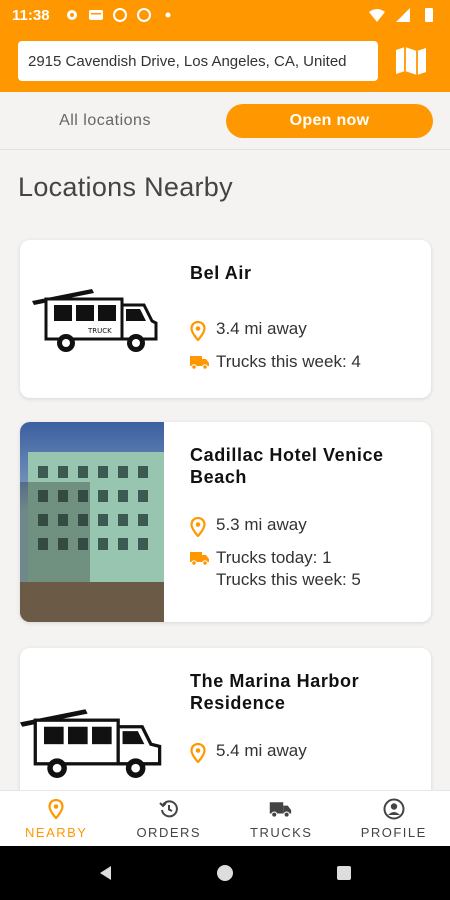 The height and width of the screenshot is (900, 450). Describe the element at coordinates (92, 522) in the screenshot. I see `hotel-photo` at that location.